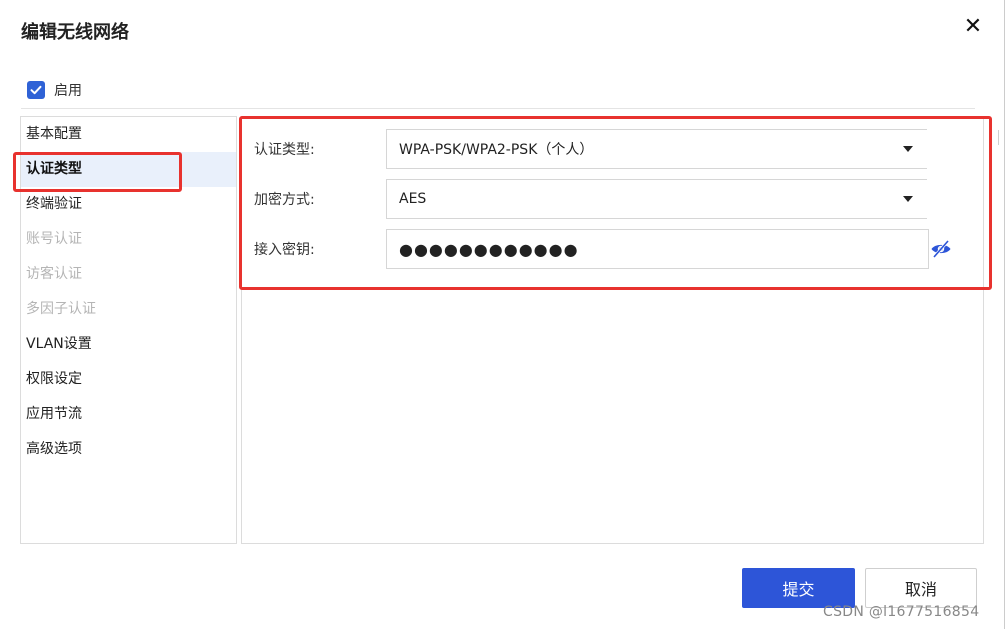  Describe the element at coordinates (1001, 137) in the screenshot. I see `window-edge-mark` at that location.